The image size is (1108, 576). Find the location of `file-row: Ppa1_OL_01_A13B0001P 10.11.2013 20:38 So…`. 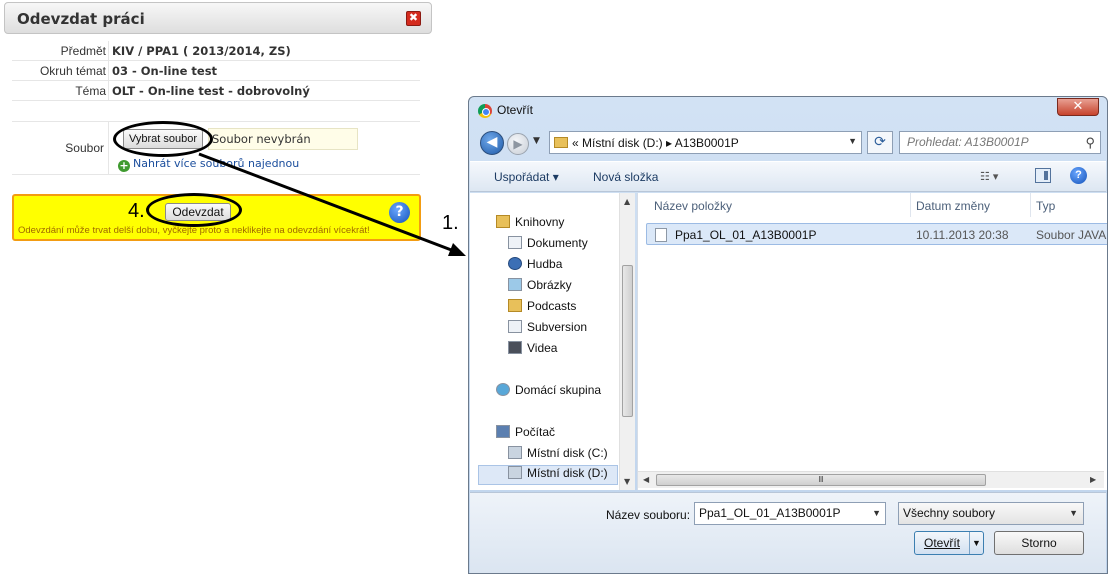

file-row: Ppa1_OL_01_A13B0001P 10.11.2013 20:38 So… is located at coordinates (876, 234).